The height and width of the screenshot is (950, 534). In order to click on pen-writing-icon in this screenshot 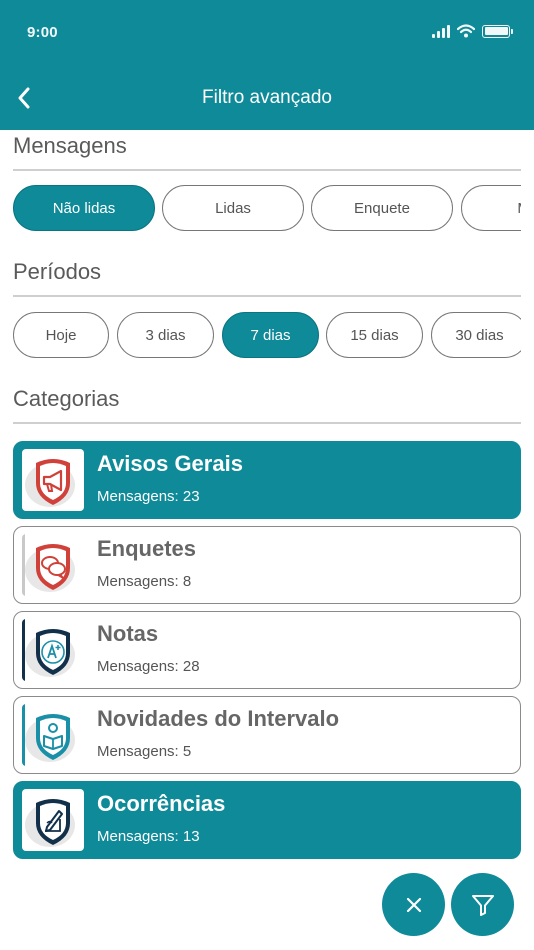, I will do `click(53, 820)`.